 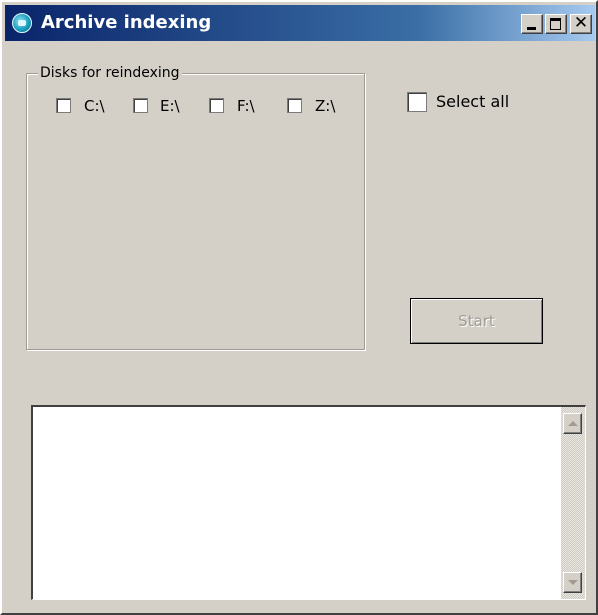 I want to click on title-bar: Archive indexing ✕, so click(x=300, y=23).